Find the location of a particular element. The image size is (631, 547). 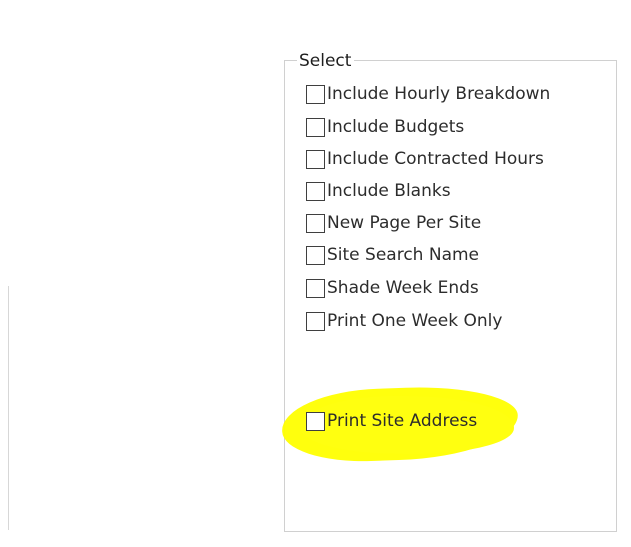

option-include-hourly-breakdown: Include Hourly Breakdown is located at coordinates (428, 94).